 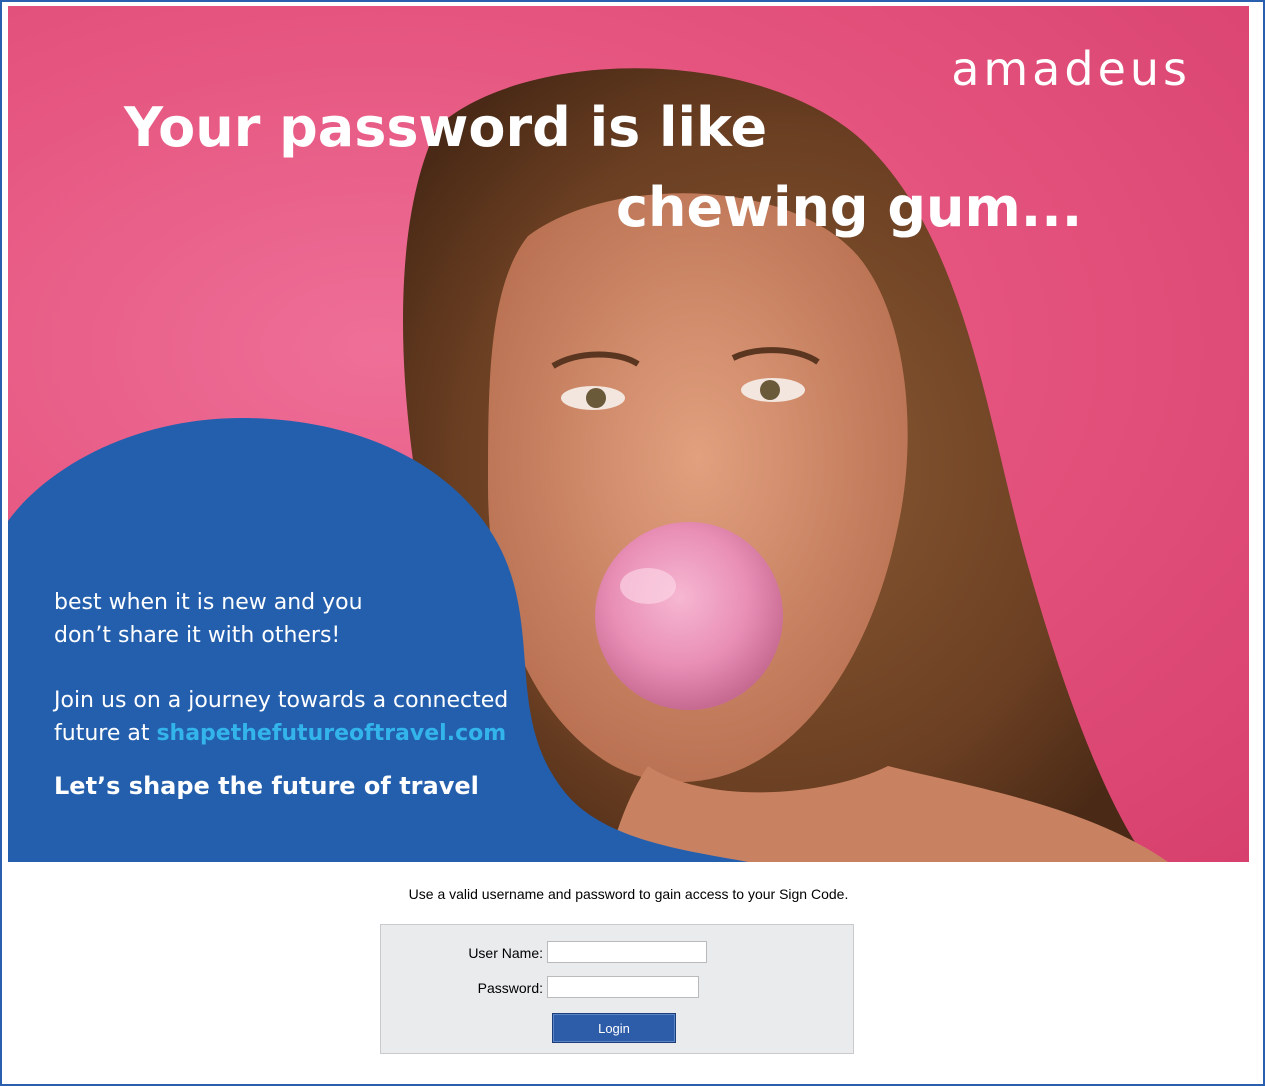 I want to click on cta-text: Let’s shape the future of travel, so click(x=266, y=786).